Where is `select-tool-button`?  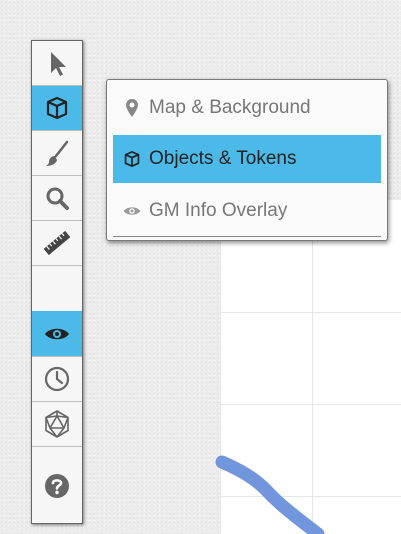 select-tool-button is located at coordinates (57, 63).